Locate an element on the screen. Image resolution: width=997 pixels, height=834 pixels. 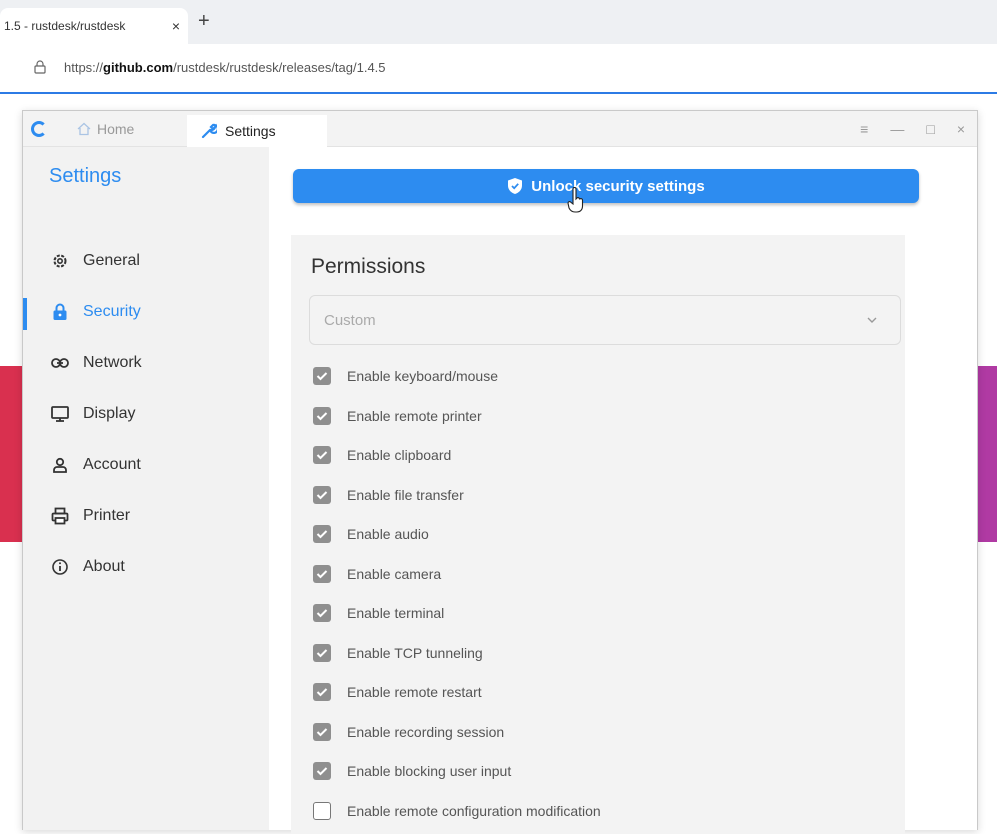
tab-settings: Settings is located at coordinates (257, 131).